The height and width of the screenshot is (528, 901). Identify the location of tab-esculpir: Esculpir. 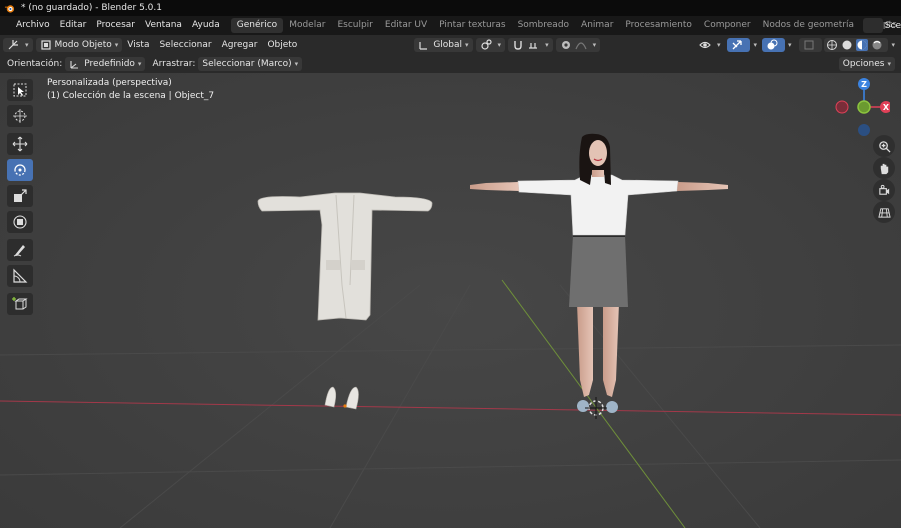
(354, 25).